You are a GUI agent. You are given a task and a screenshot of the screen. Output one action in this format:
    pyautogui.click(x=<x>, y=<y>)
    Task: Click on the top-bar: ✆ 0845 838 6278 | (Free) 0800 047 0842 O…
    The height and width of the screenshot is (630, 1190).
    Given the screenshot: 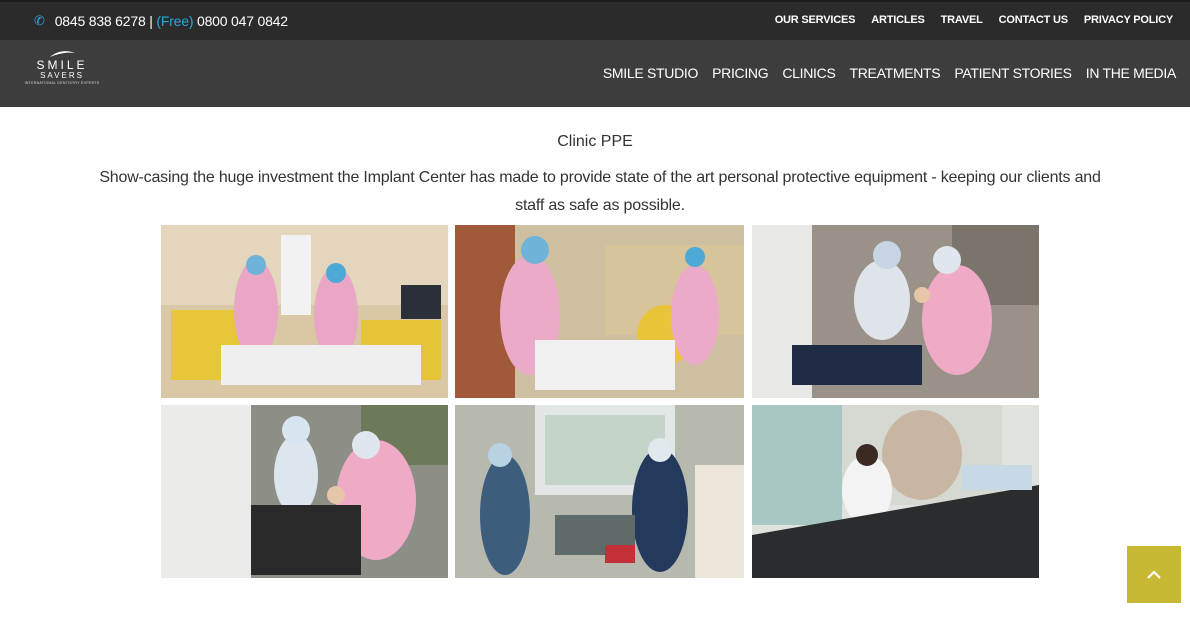 What is the action you would take?
    pyautogui.click(x=595, y=20)
    